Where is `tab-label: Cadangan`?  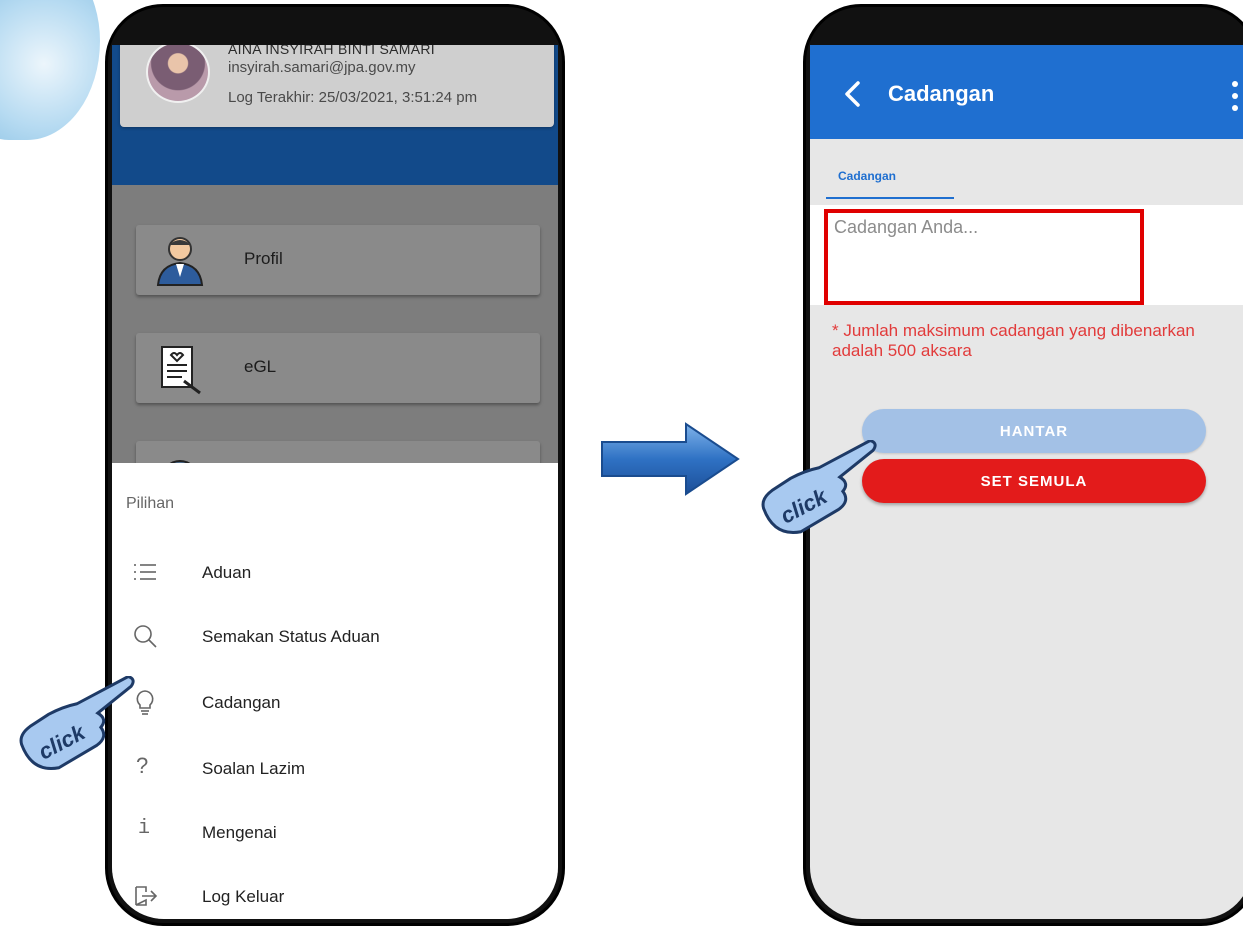
tab-label: Cadangan is located at coordinates (867, 176).